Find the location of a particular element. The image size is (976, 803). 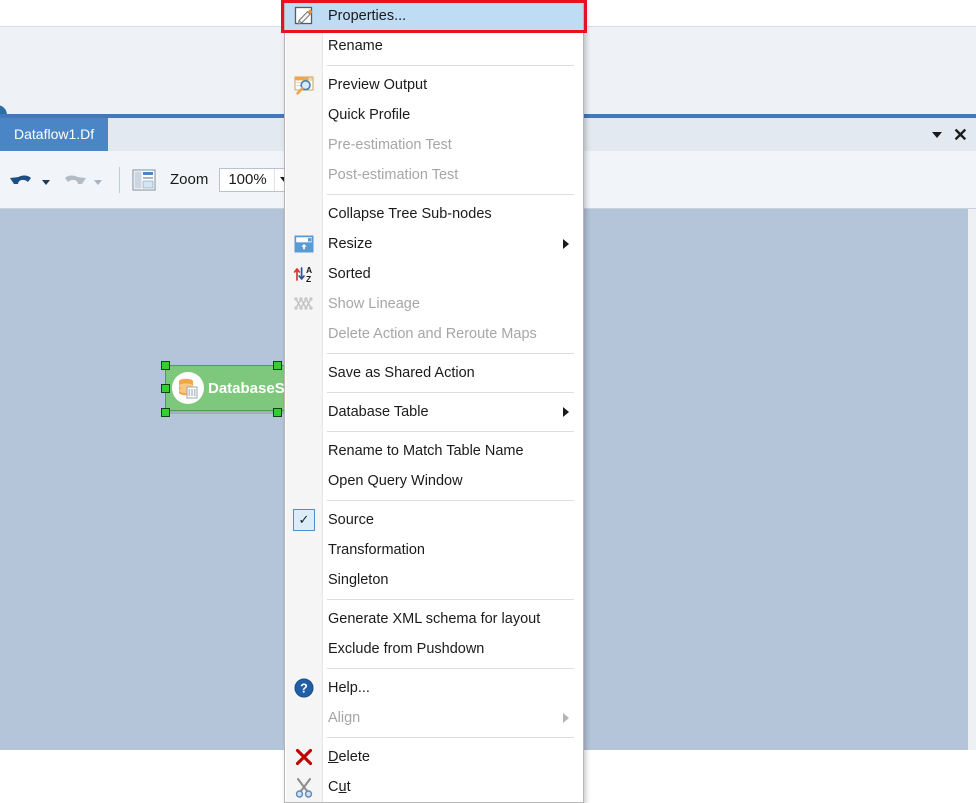

layout-panel-icon is located at coordinates (144, 179).